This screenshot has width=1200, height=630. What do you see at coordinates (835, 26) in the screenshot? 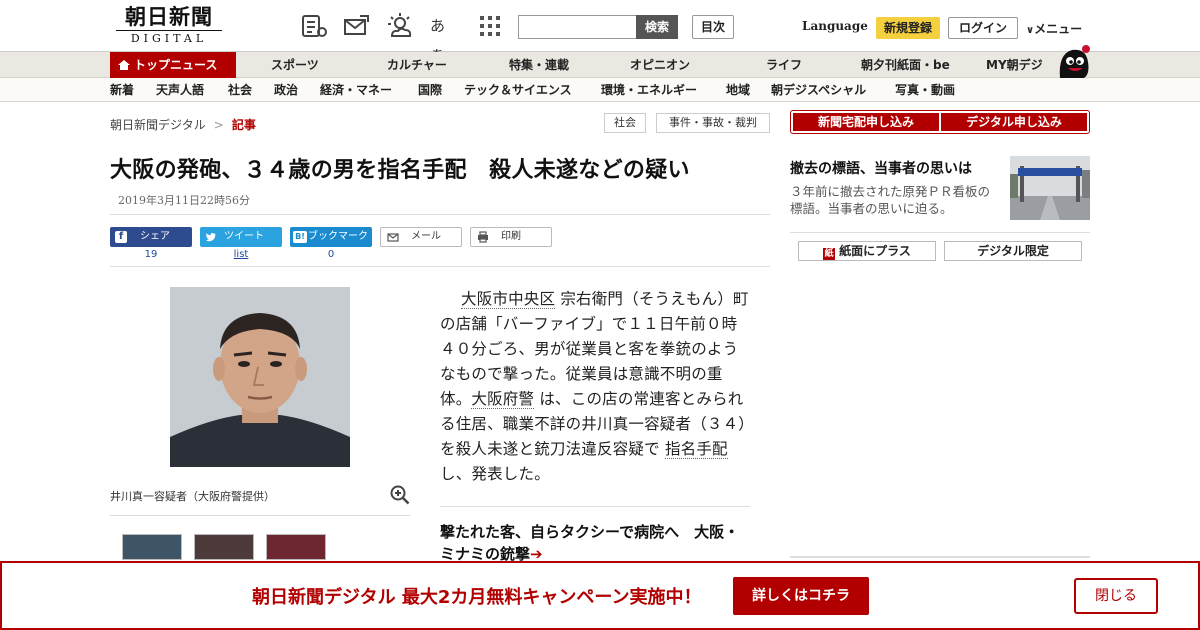
I see `language-link: Language` at bounding box center [835, 26].